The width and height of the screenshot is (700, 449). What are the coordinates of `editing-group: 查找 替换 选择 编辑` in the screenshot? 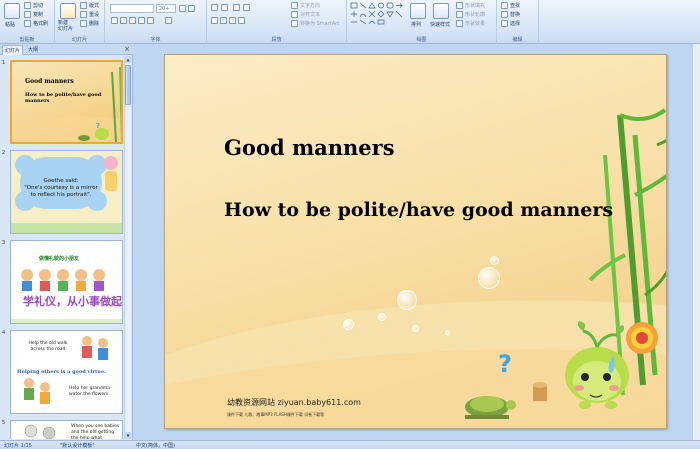 It's located at (518, 22).